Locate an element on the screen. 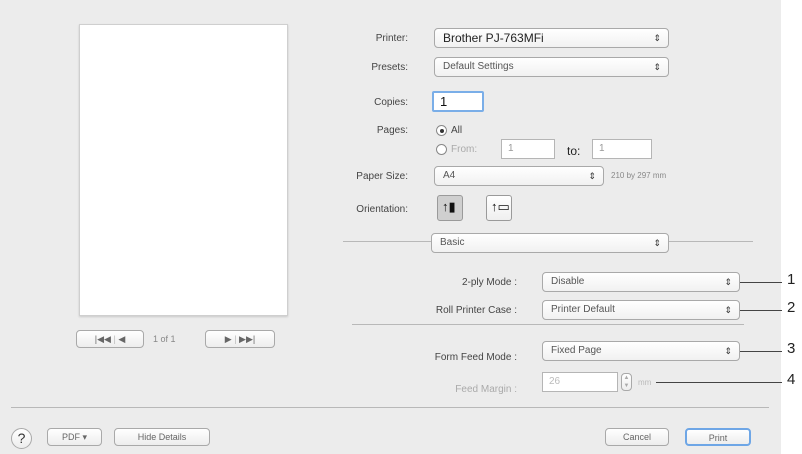 The height and width of the screenshot is (454, 802). ply-mode-label: 2-ply Mode : is located at coordinates (489, 282).